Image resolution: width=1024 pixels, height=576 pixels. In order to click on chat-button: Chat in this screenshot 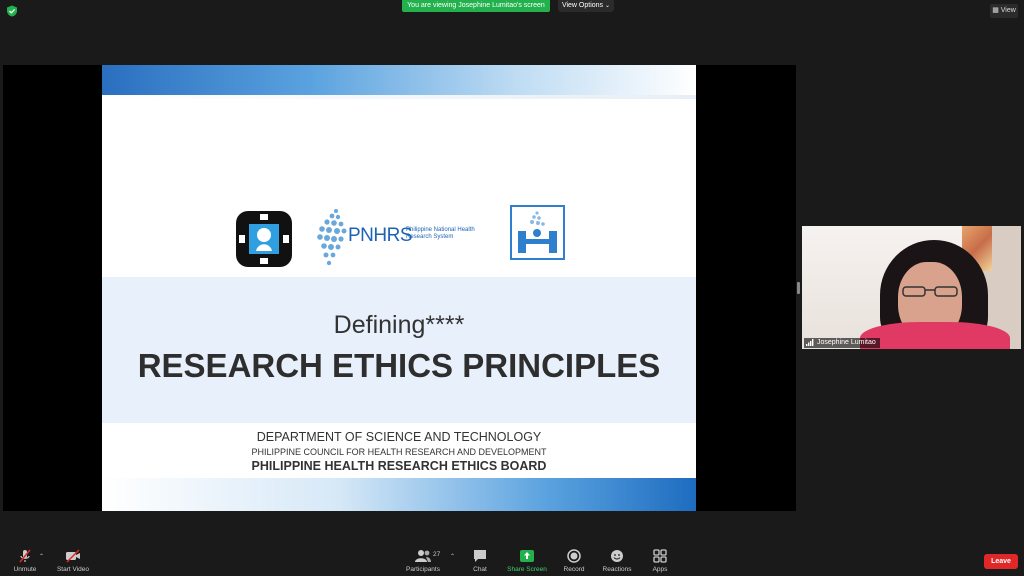, I will do `click(480, 560)`.